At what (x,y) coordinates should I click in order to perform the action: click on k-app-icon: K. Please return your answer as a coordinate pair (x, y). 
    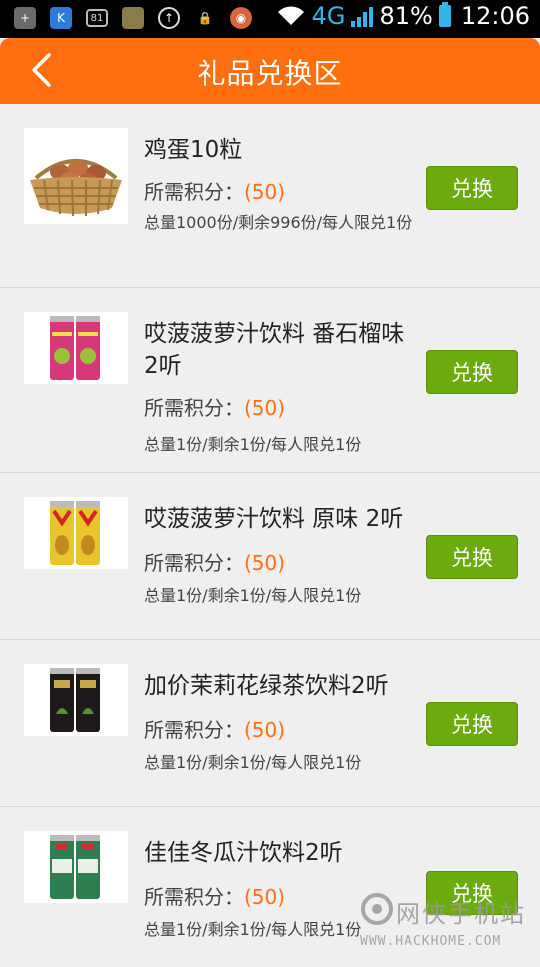
    Looking at the image, I should click on (61, 18).